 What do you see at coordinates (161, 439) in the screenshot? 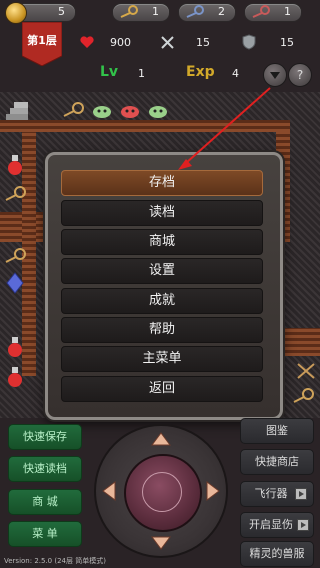
I see `up-arrow-icon` at bounding box center [161, 439].